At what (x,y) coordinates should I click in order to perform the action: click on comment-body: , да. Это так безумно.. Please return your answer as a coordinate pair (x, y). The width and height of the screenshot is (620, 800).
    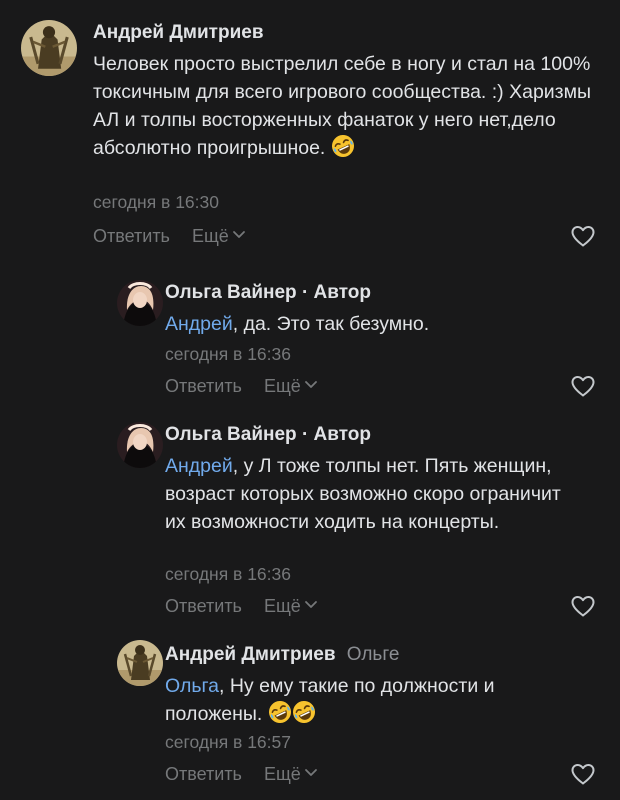
    Looking at the image, I should click on (331, 324).